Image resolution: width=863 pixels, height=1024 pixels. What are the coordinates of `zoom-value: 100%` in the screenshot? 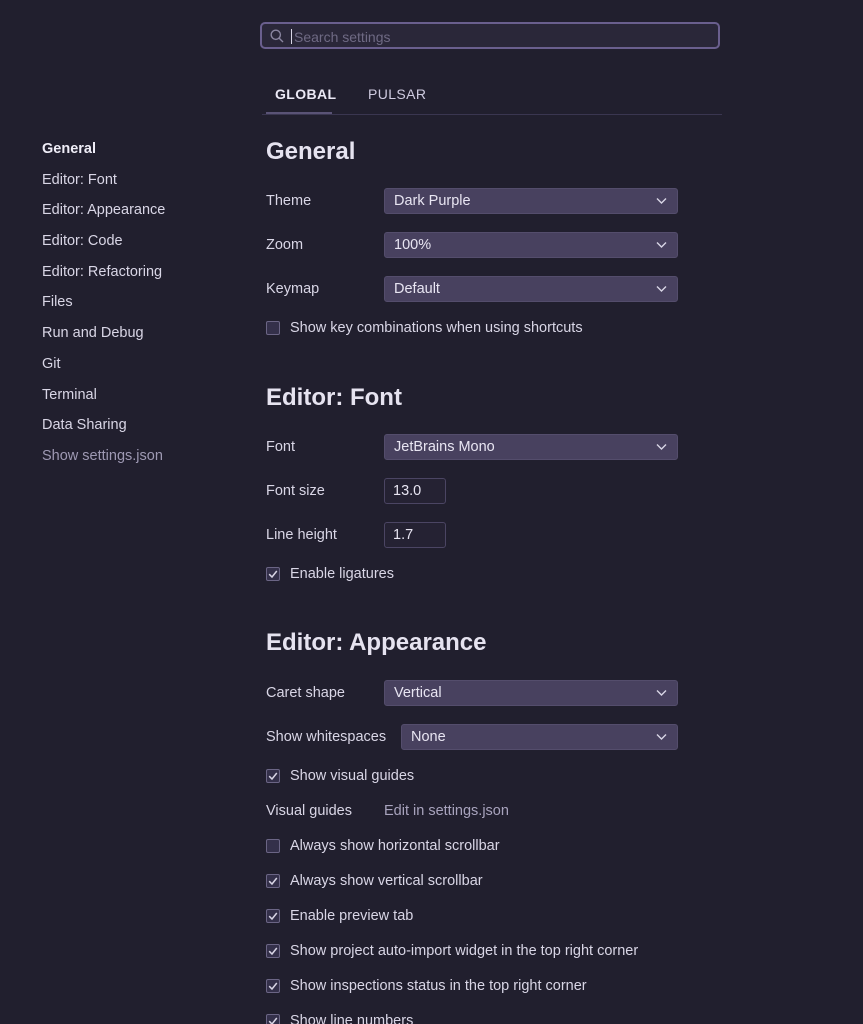 It's located at (413, 245).